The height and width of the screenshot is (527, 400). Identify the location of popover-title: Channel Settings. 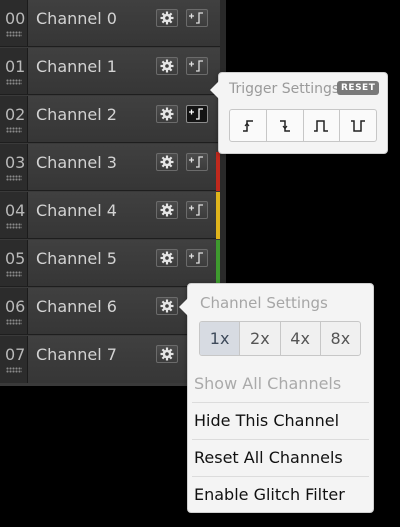
(264, 303).